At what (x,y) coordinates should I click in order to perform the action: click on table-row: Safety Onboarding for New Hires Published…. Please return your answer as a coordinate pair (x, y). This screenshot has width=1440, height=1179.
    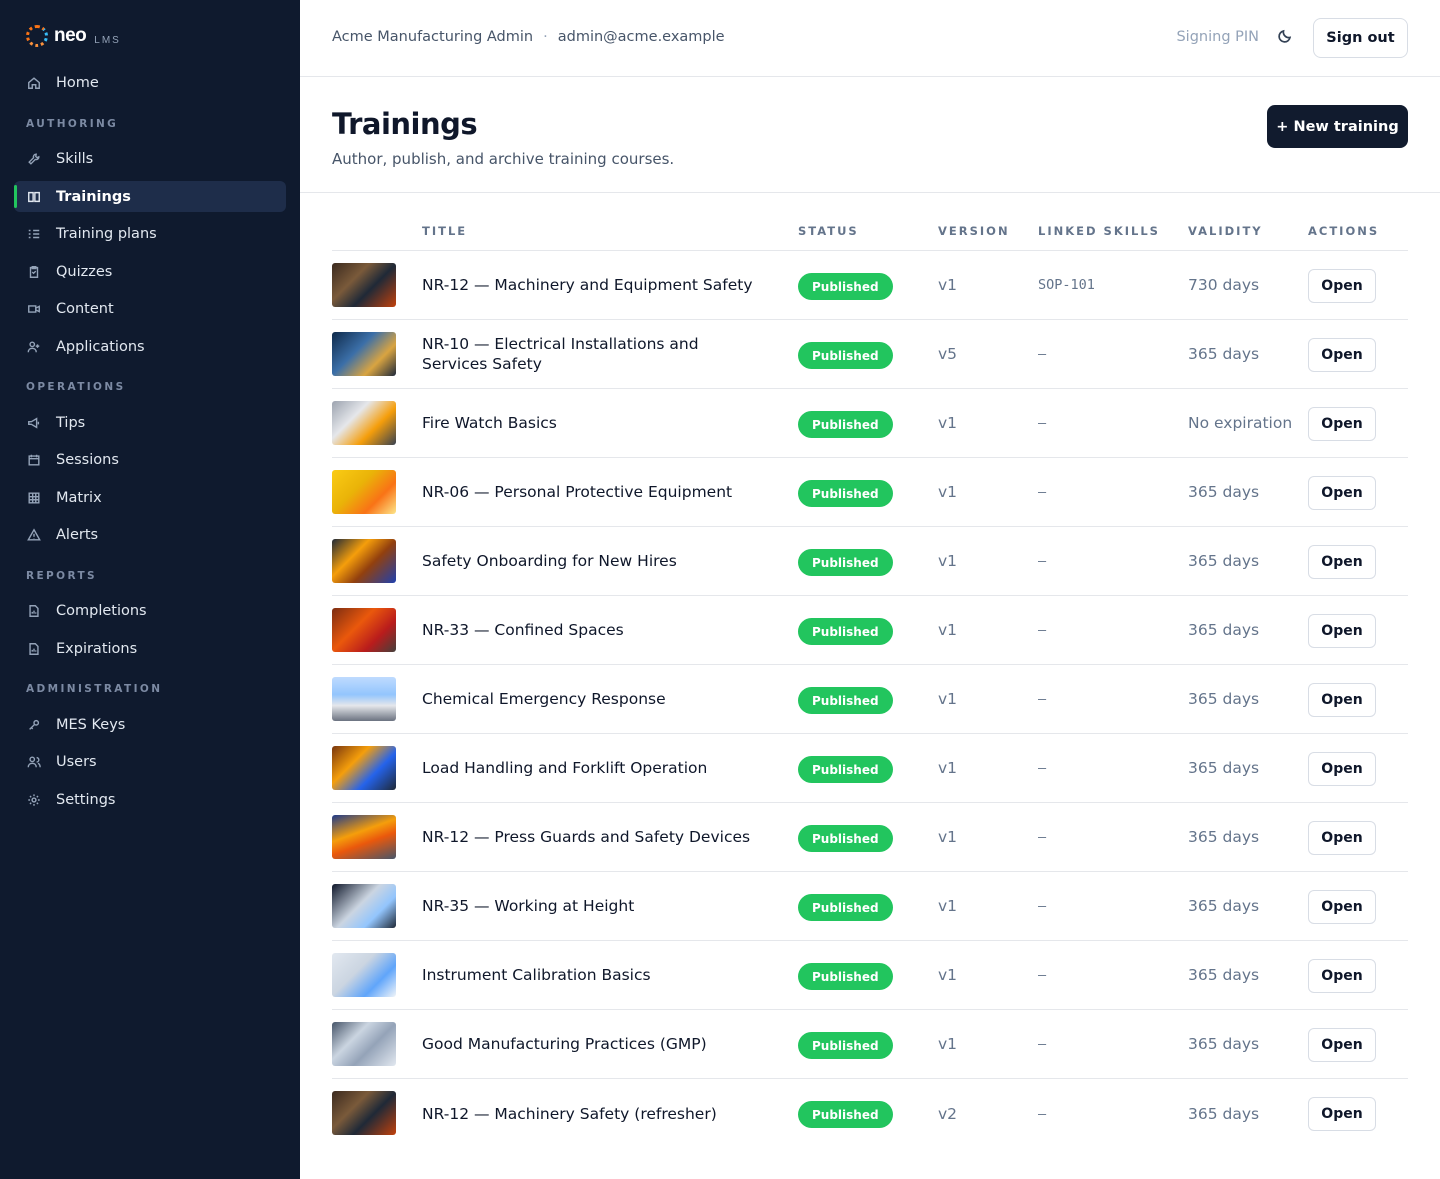
    Looking at the image, I should click on (870, 561).